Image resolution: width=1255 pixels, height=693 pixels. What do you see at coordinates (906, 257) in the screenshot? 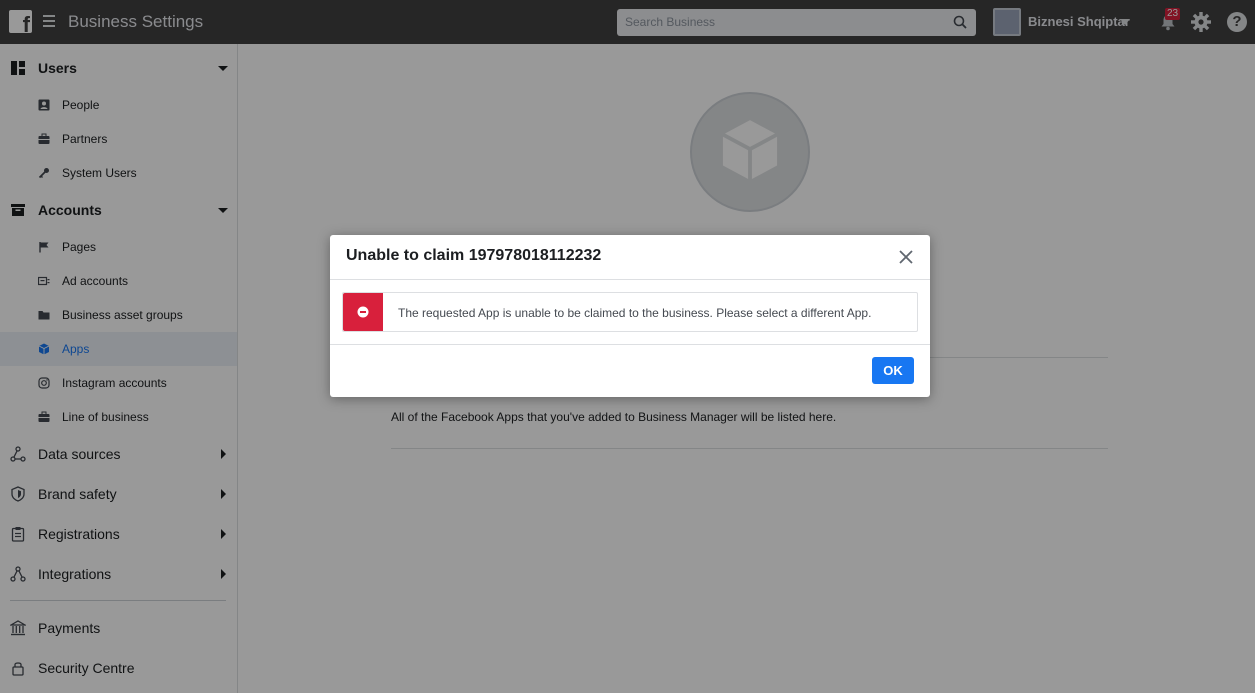
I see `close-icon` at bounding box center [906, 257].